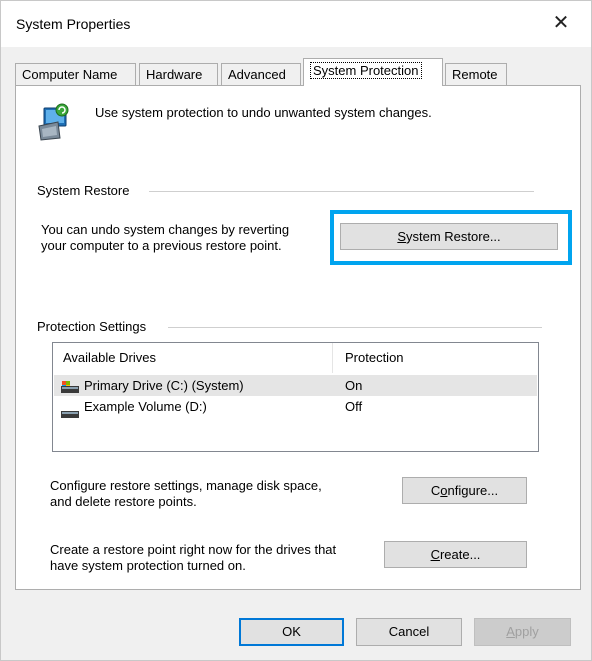 This screenshot has width=592, height=661. What do you see at coordinates (109, 358) in the screenshot?
I see `column-header-drives: Available Drives` at bounding box center [109, 358].